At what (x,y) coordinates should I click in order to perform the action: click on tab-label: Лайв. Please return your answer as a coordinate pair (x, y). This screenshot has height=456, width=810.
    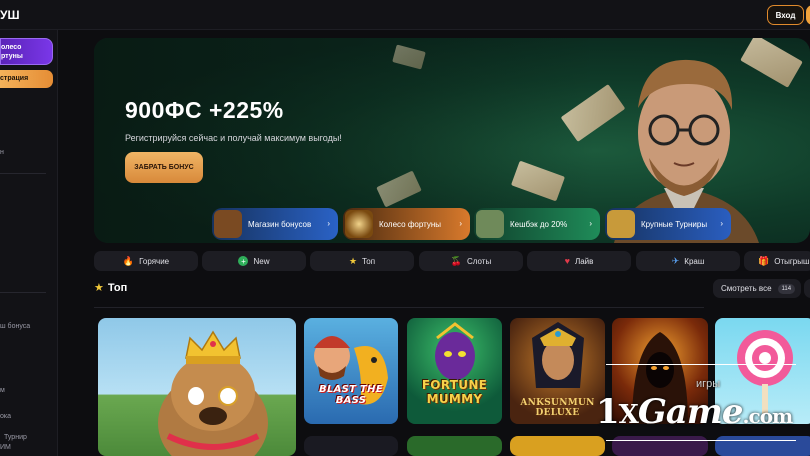
    Looking at the image, I should click on (584, 261).